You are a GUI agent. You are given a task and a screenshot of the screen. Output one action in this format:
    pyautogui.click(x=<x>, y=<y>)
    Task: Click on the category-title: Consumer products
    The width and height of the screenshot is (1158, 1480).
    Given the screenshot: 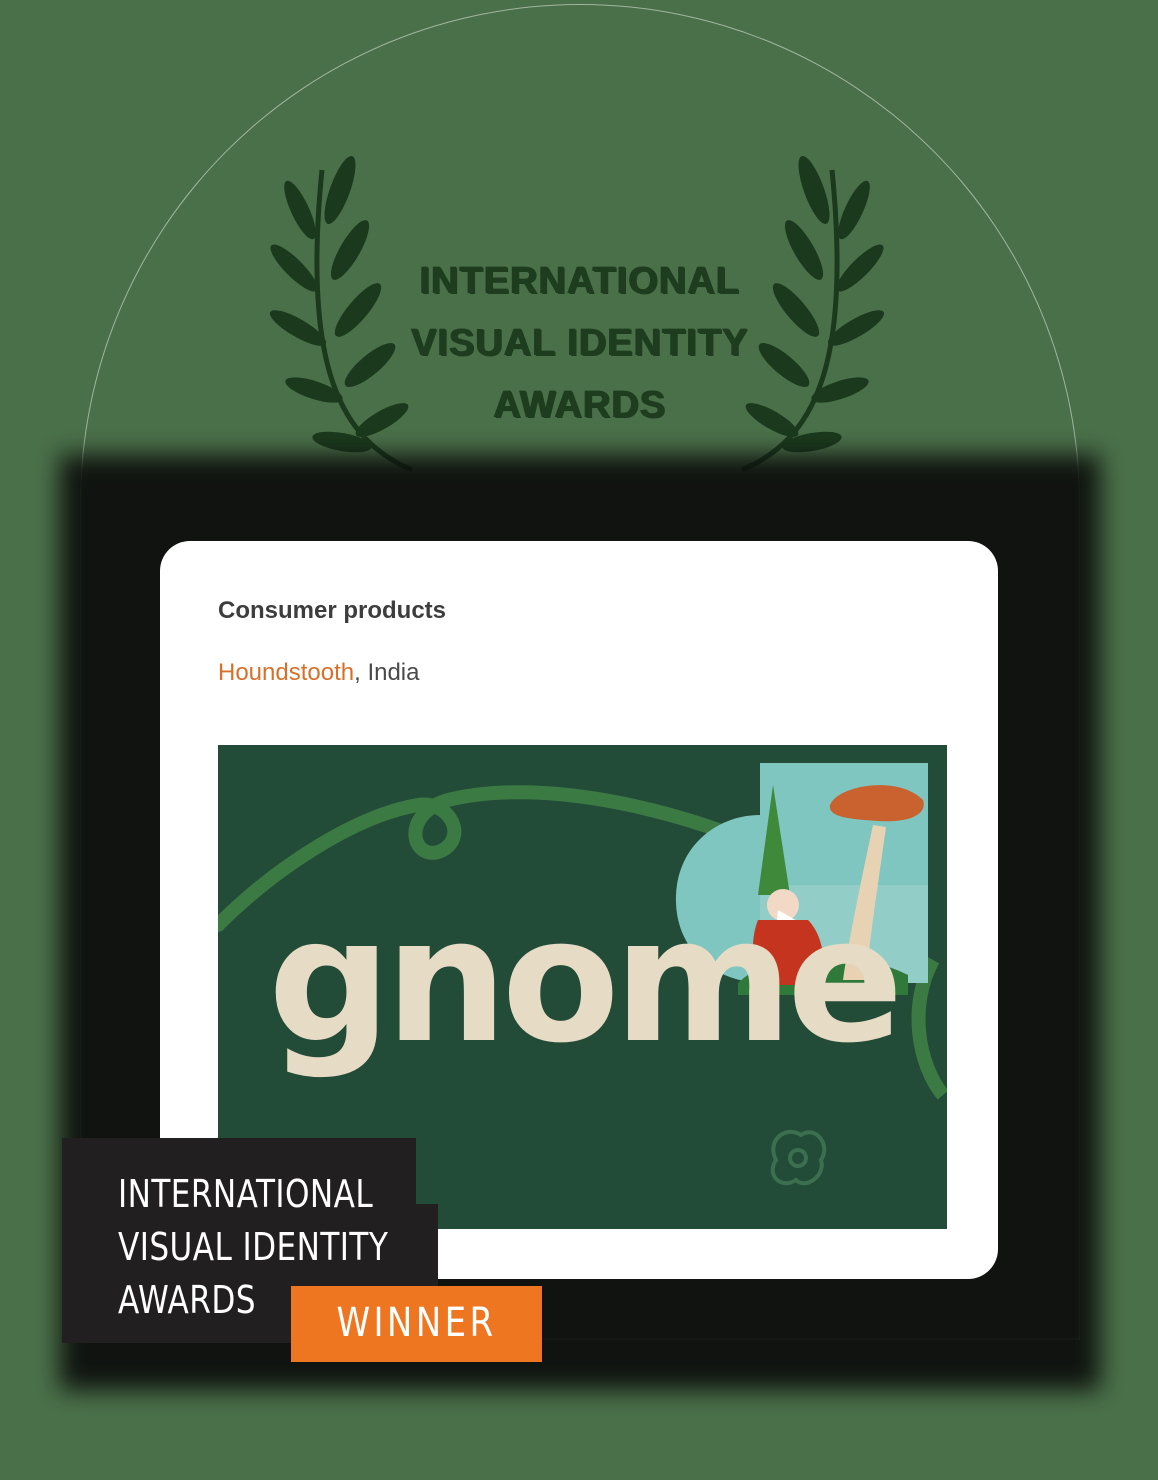 What is the action you would take?
    pyautogui.click(x=332, y=610)
    